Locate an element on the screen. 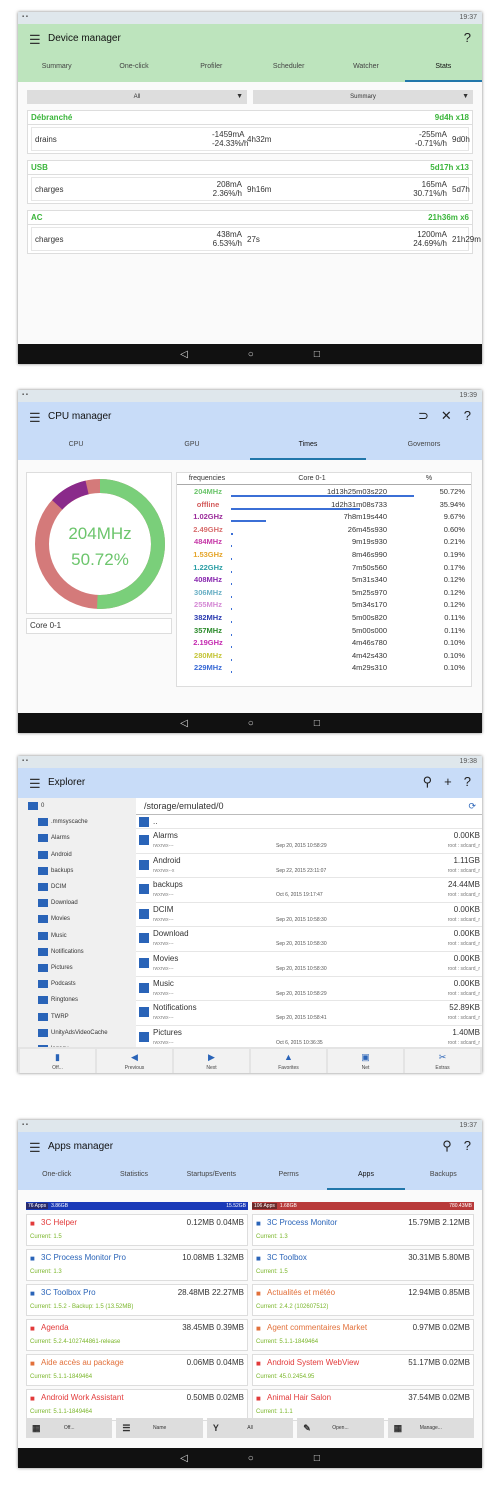 The image size is (500, 1487). tab-2: Profiler is located at coordinates (211, 68).